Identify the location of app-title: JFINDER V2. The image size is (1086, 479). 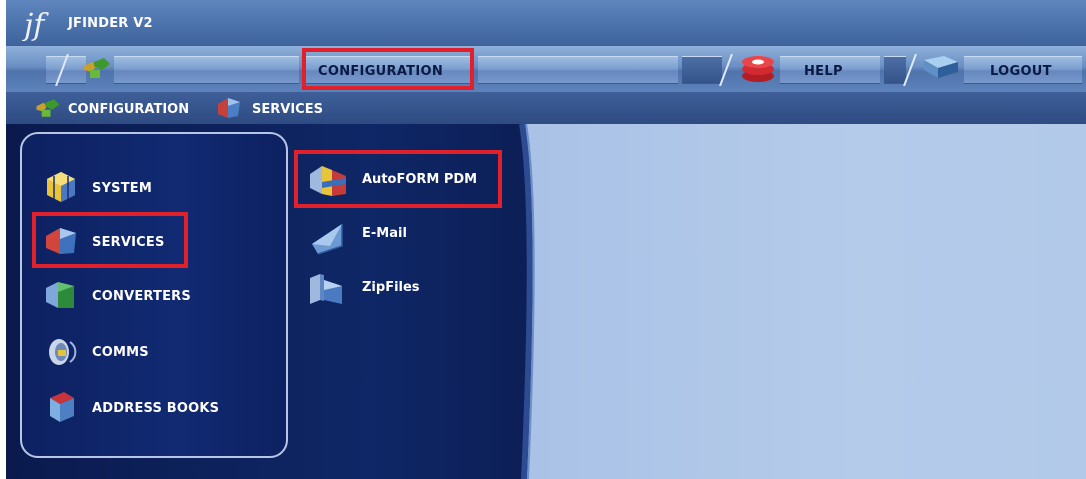
(110, 23).